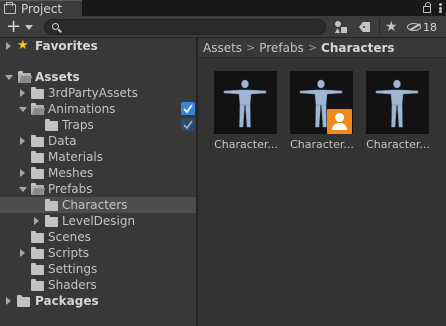  I want to click on checkbox-checked, so click(188, 108).